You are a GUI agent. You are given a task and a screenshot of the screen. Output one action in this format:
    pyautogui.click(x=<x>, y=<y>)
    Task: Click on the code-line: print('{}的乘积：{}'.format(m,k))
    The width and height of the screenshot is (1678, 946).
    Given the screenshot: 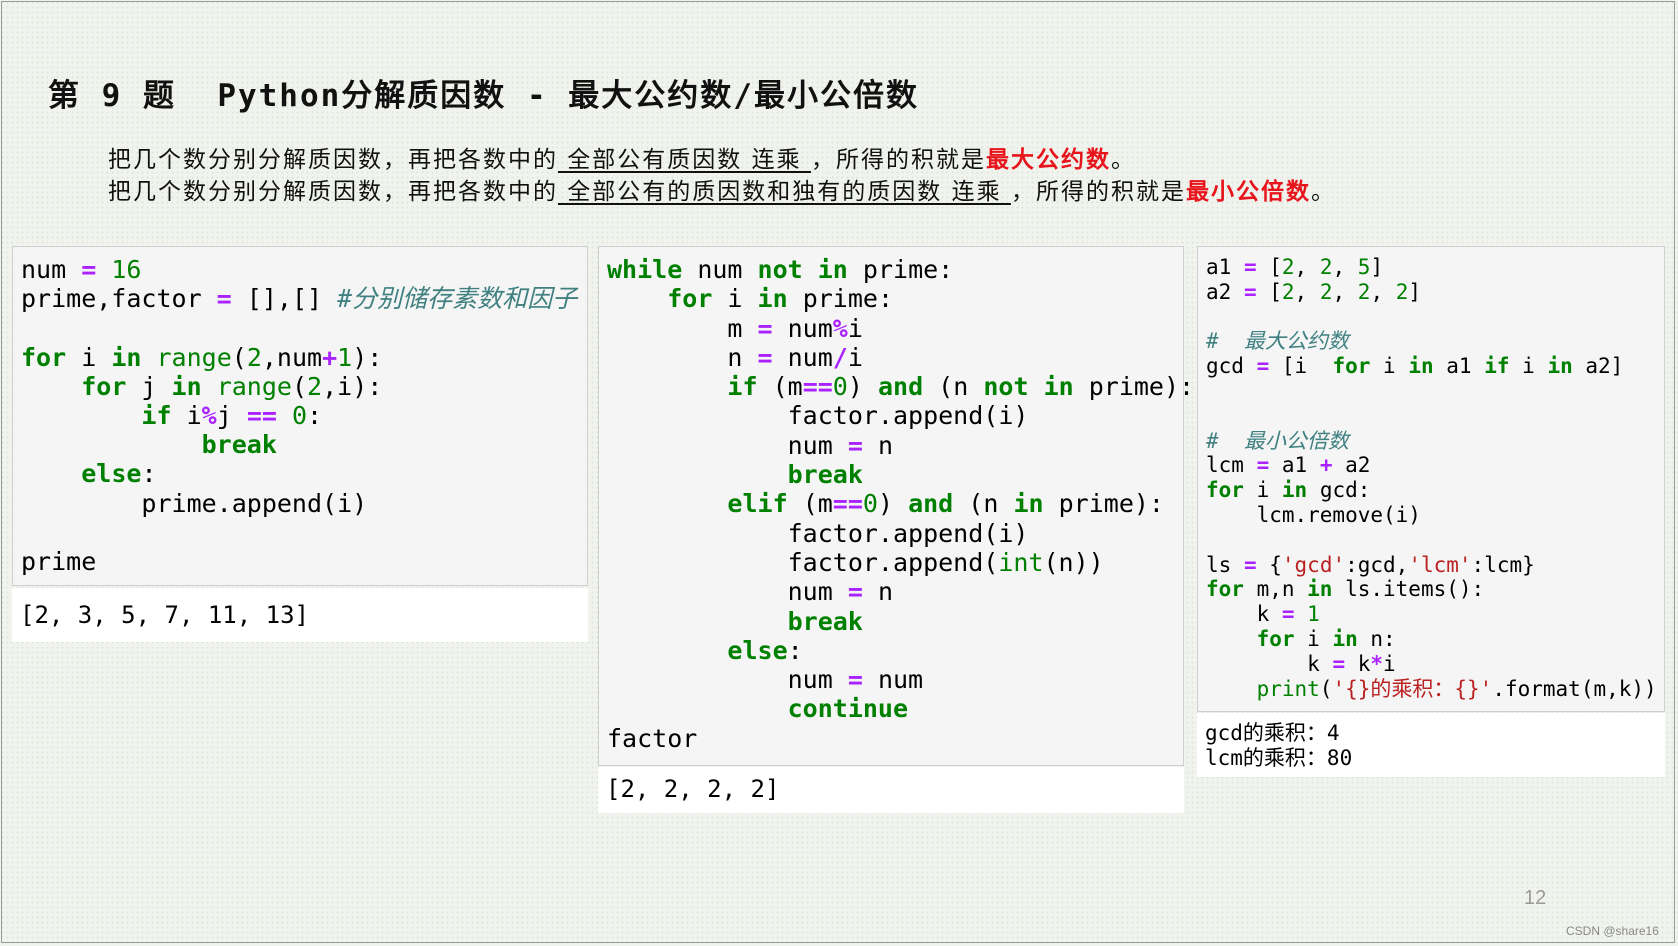 What is the action you would take?
    pyautogui.click(x=1456, y=688)
    